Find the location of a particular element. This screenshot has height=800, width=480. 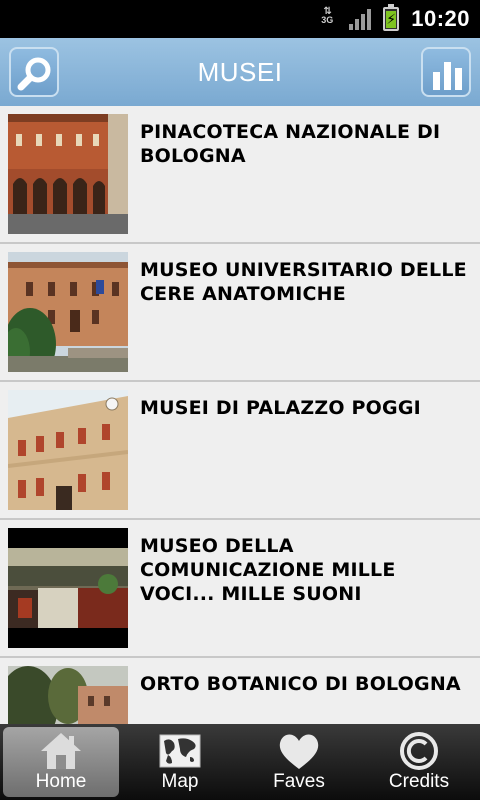

tab-credits: Credits is located at coordinates (419, 762).